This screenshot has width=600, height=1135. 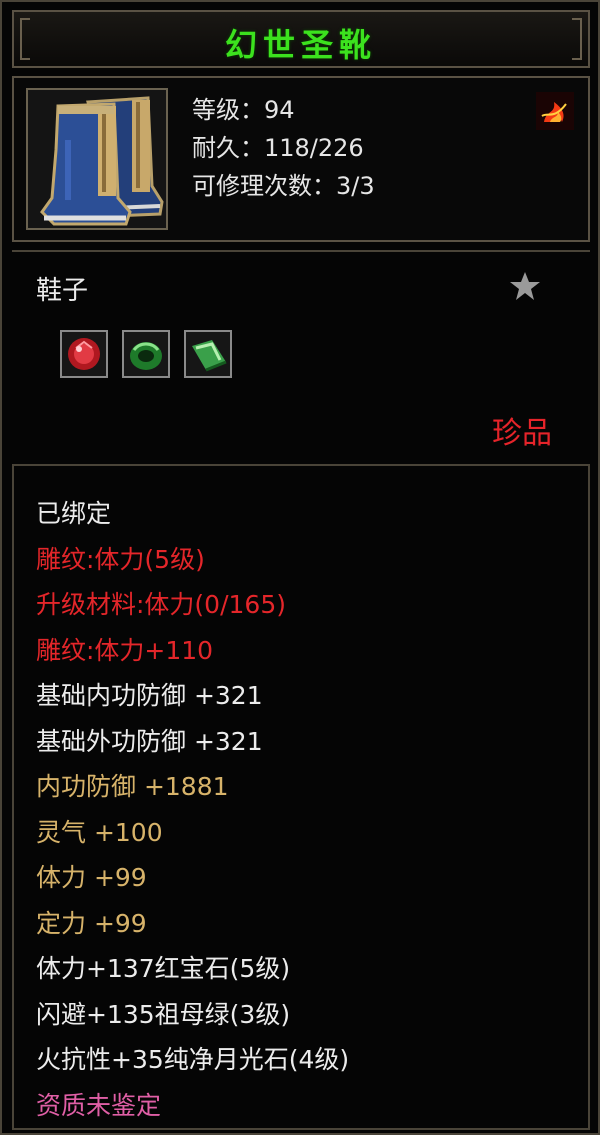 I want to click on star-icon, so click(x=525, y=286).